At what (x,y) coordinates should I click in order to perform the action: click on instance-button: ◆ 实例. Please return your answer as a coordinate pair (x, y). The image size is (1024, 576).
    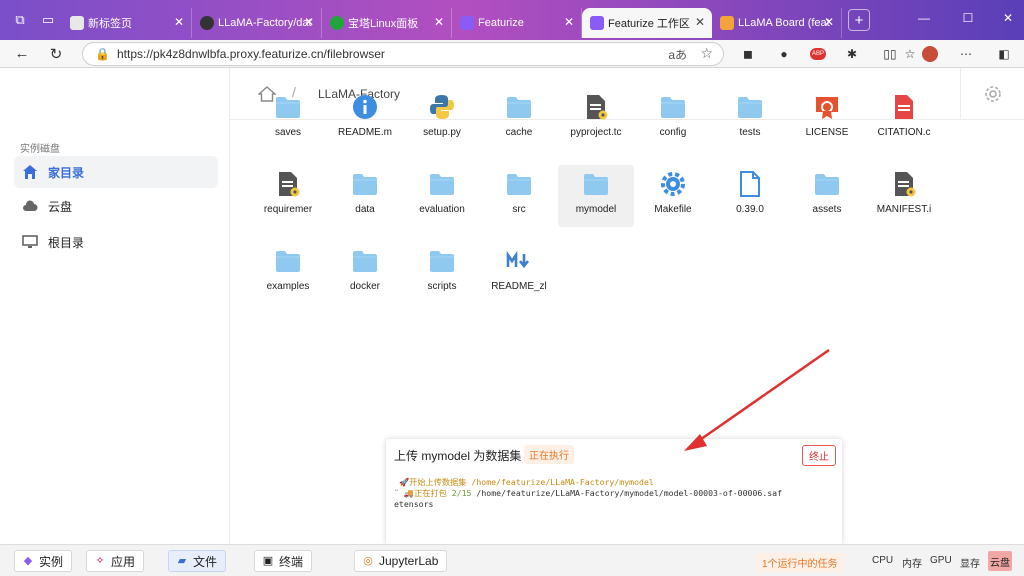
    Looking at the image, I should click on (43, 561).